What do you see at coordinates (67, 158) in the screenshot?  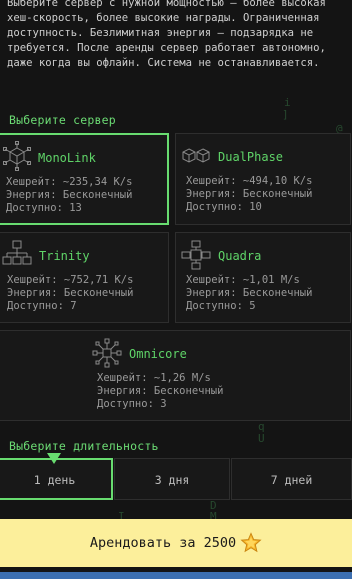 I see `server-name: MonoLink` at bounding box center [67, 158].